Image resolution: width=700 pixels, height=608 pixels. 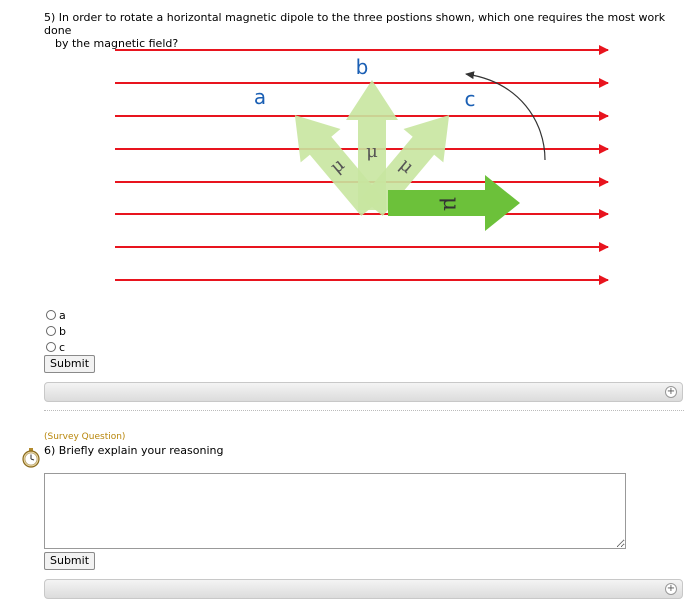 What do you see at coordinates (70, 561) in the screenshot?
I see `submit-button-q6: Submit` at bounding box center [70, 561].